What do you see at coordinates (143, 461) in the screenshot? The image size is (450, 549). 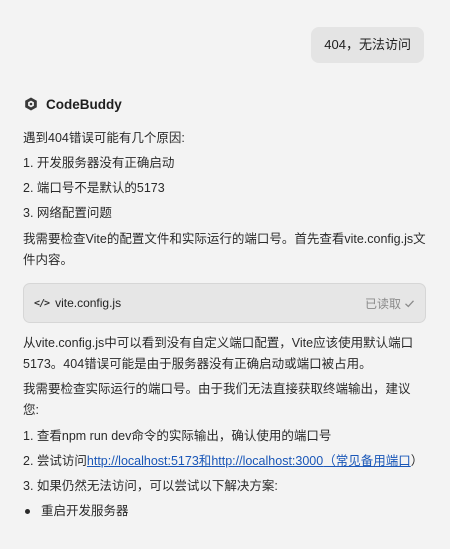 I see `link-localhost-5173: http://localhost:5173` at bounding box center [143, 461].